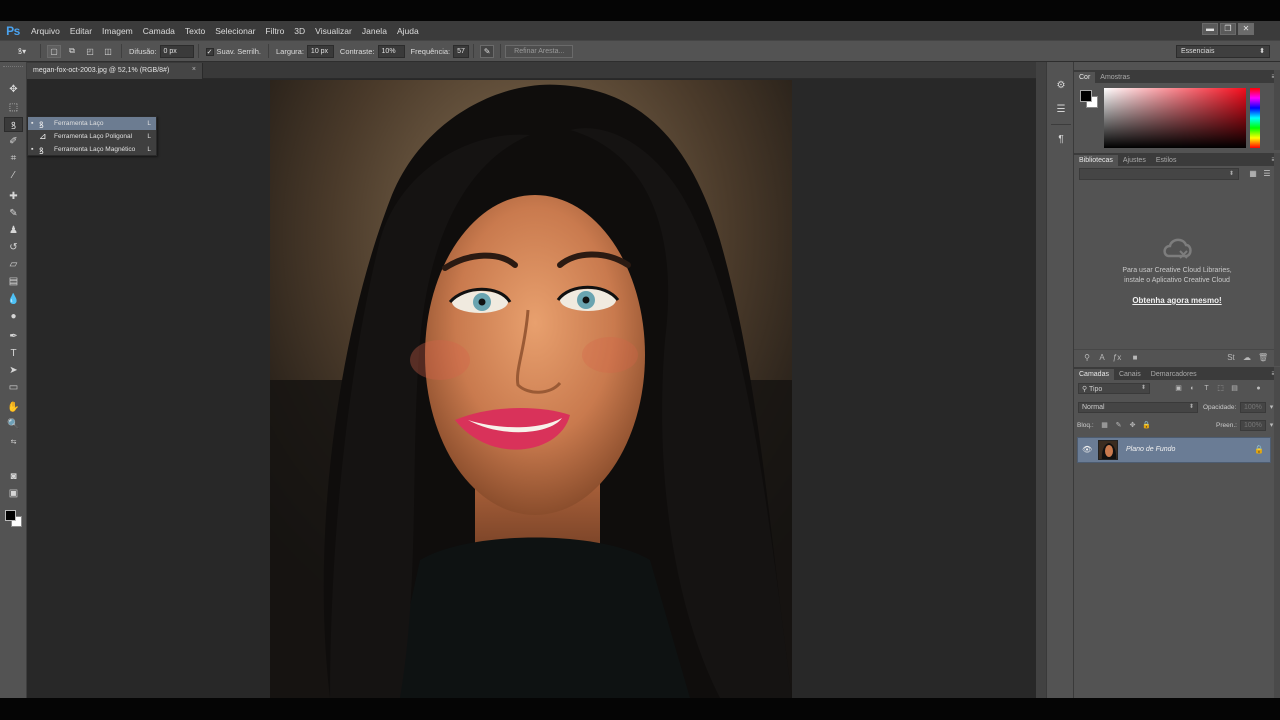  Describe the element at coordinates (374, 31) in the screenshot. I see `menu-janela: Janela` at that location.